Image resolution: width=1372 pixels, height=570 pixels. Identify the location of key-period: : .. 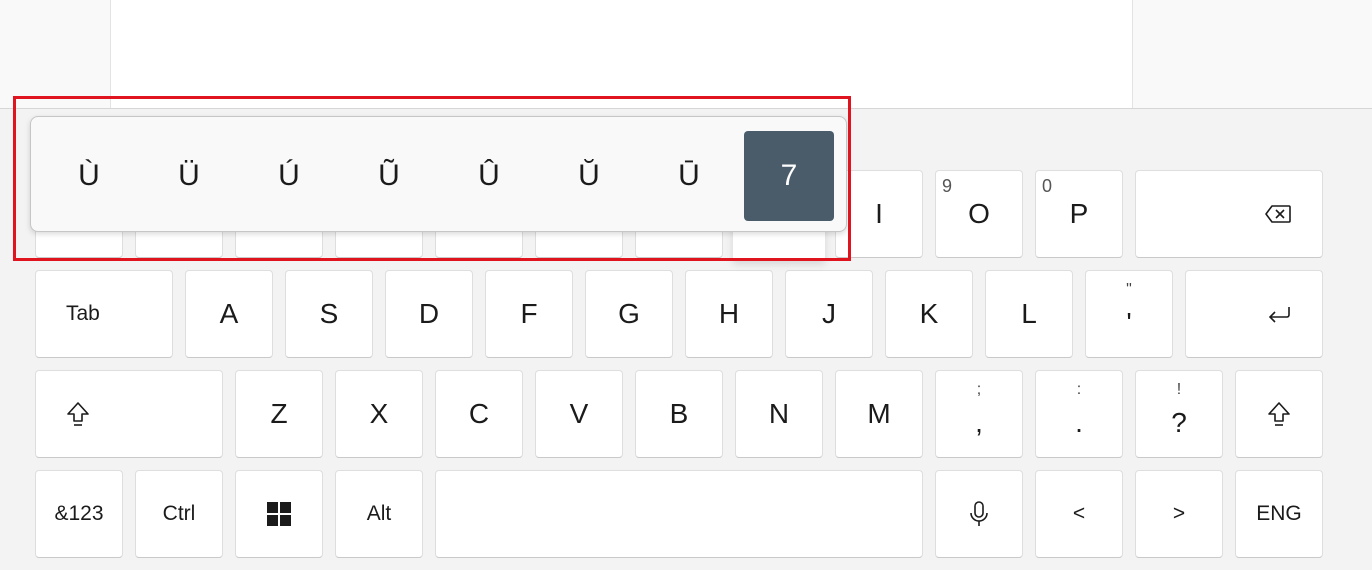
(1079, 414).